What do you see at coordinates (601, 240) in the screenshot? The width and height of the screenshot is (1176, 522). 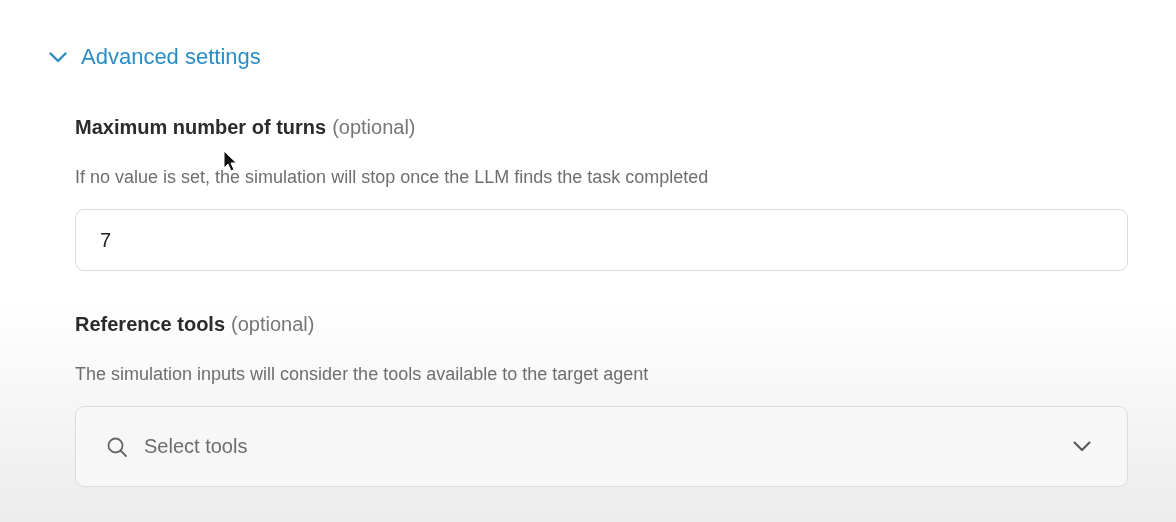 I see `number-input-field: 7` at bounding box center [601, 240].